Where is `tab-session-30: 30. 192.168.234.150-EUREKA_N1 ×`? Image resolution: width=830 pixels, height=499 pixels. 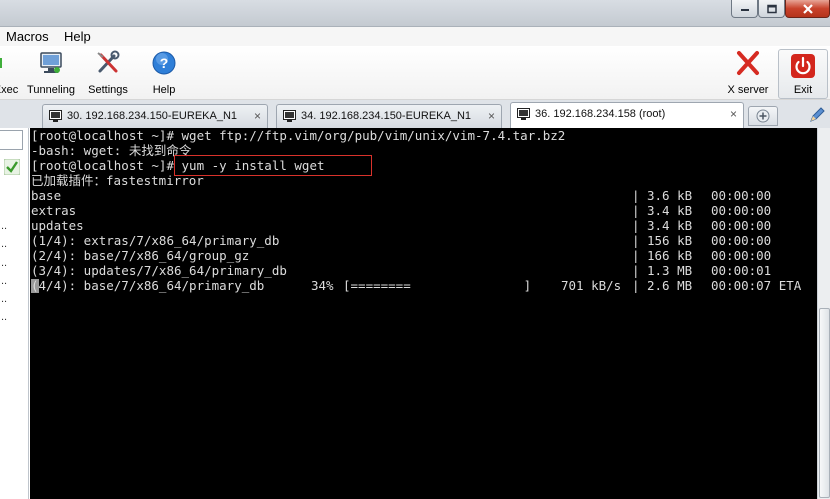
tab-session-30: 30. 192.168.234.150-EUREKA_N1 × is located at coordinates (155, 116).